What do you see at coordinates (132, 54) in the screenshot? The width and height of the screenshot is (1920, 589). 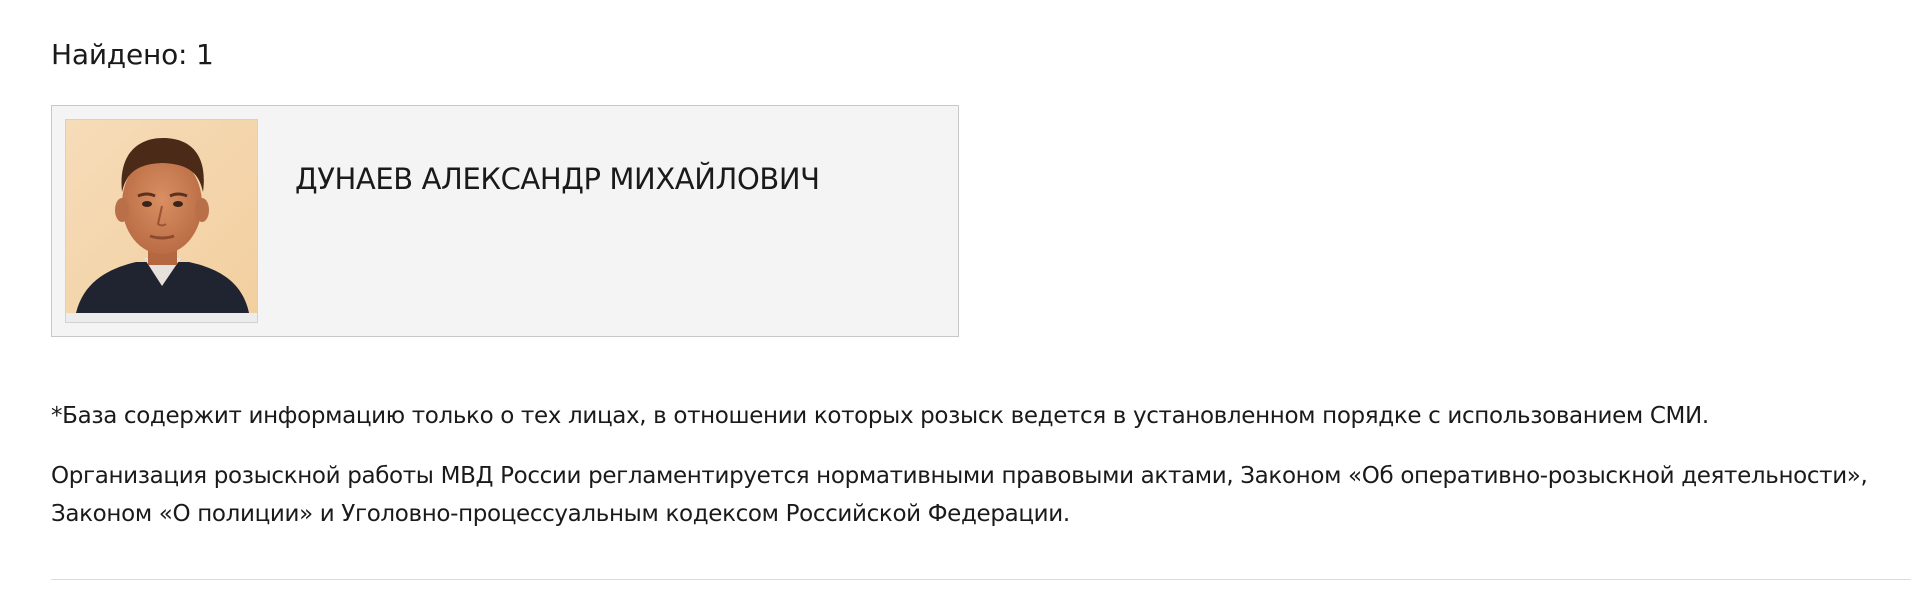 I see `results-count: Найдено: 1` at bounding box center [132, 54].